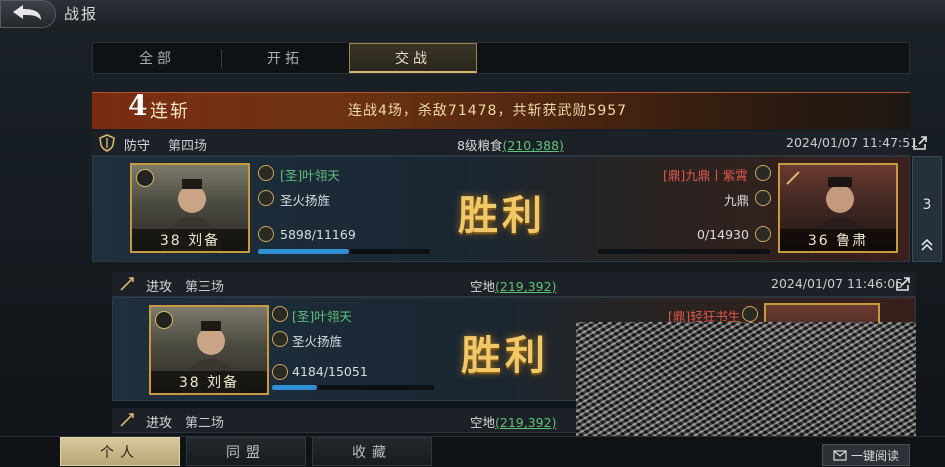  I want to click on report-round: 第二场, so click(205, 423).